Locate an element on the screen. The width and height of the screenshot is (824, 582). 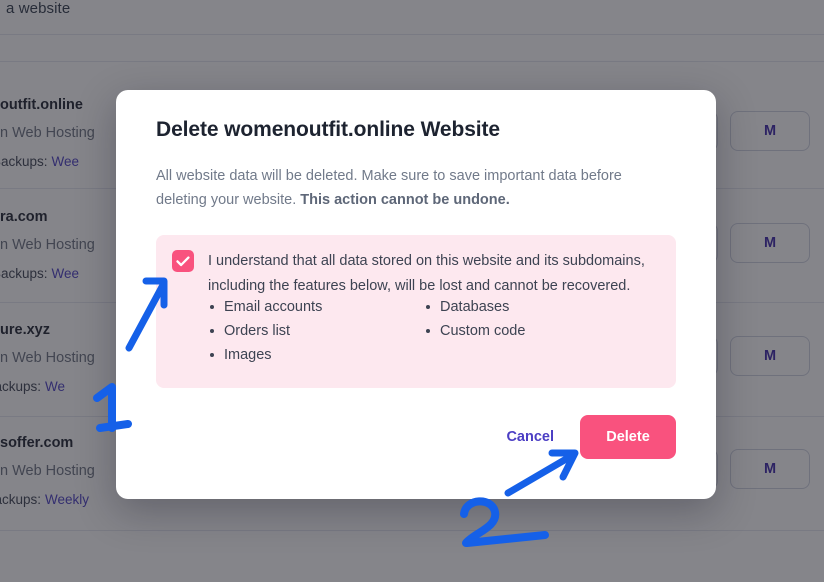
list-item: Images is located at coordinates (316, 355).